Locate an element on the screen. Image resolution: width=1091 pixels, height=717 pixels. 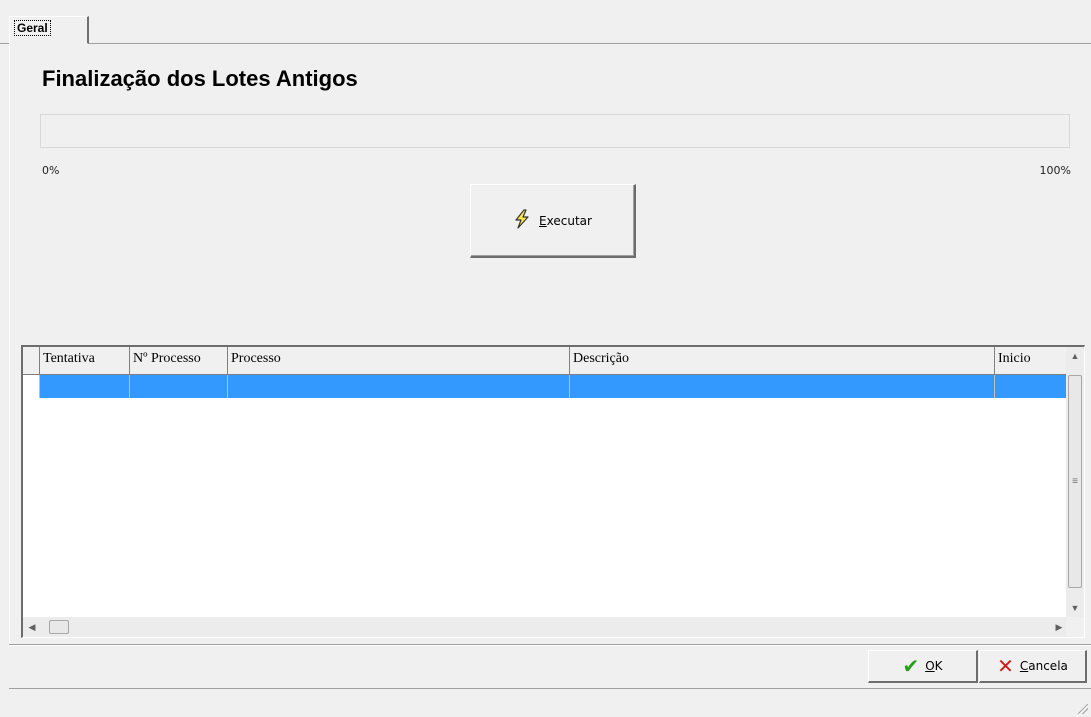
column-header-inicio: Inicio is located at coordinates (1031, 361).